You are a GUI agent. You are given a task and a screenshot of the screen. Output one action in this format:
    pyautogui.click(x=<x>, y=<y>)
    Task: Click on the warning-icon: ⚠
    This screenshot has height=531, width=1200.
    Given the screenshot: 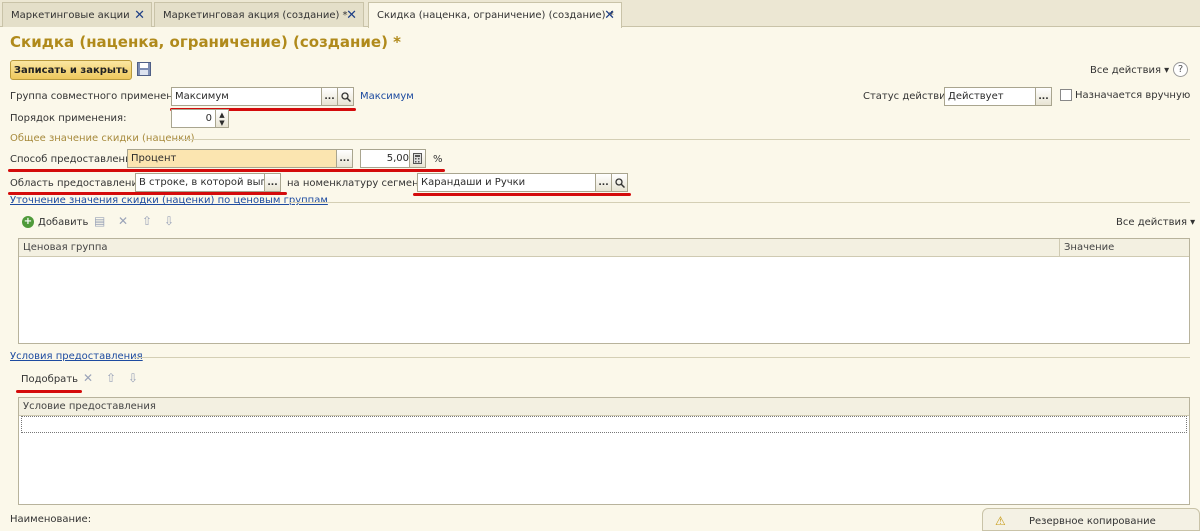 What is the action you would take?
    pyautogui.click(x=1000, y=521)
    